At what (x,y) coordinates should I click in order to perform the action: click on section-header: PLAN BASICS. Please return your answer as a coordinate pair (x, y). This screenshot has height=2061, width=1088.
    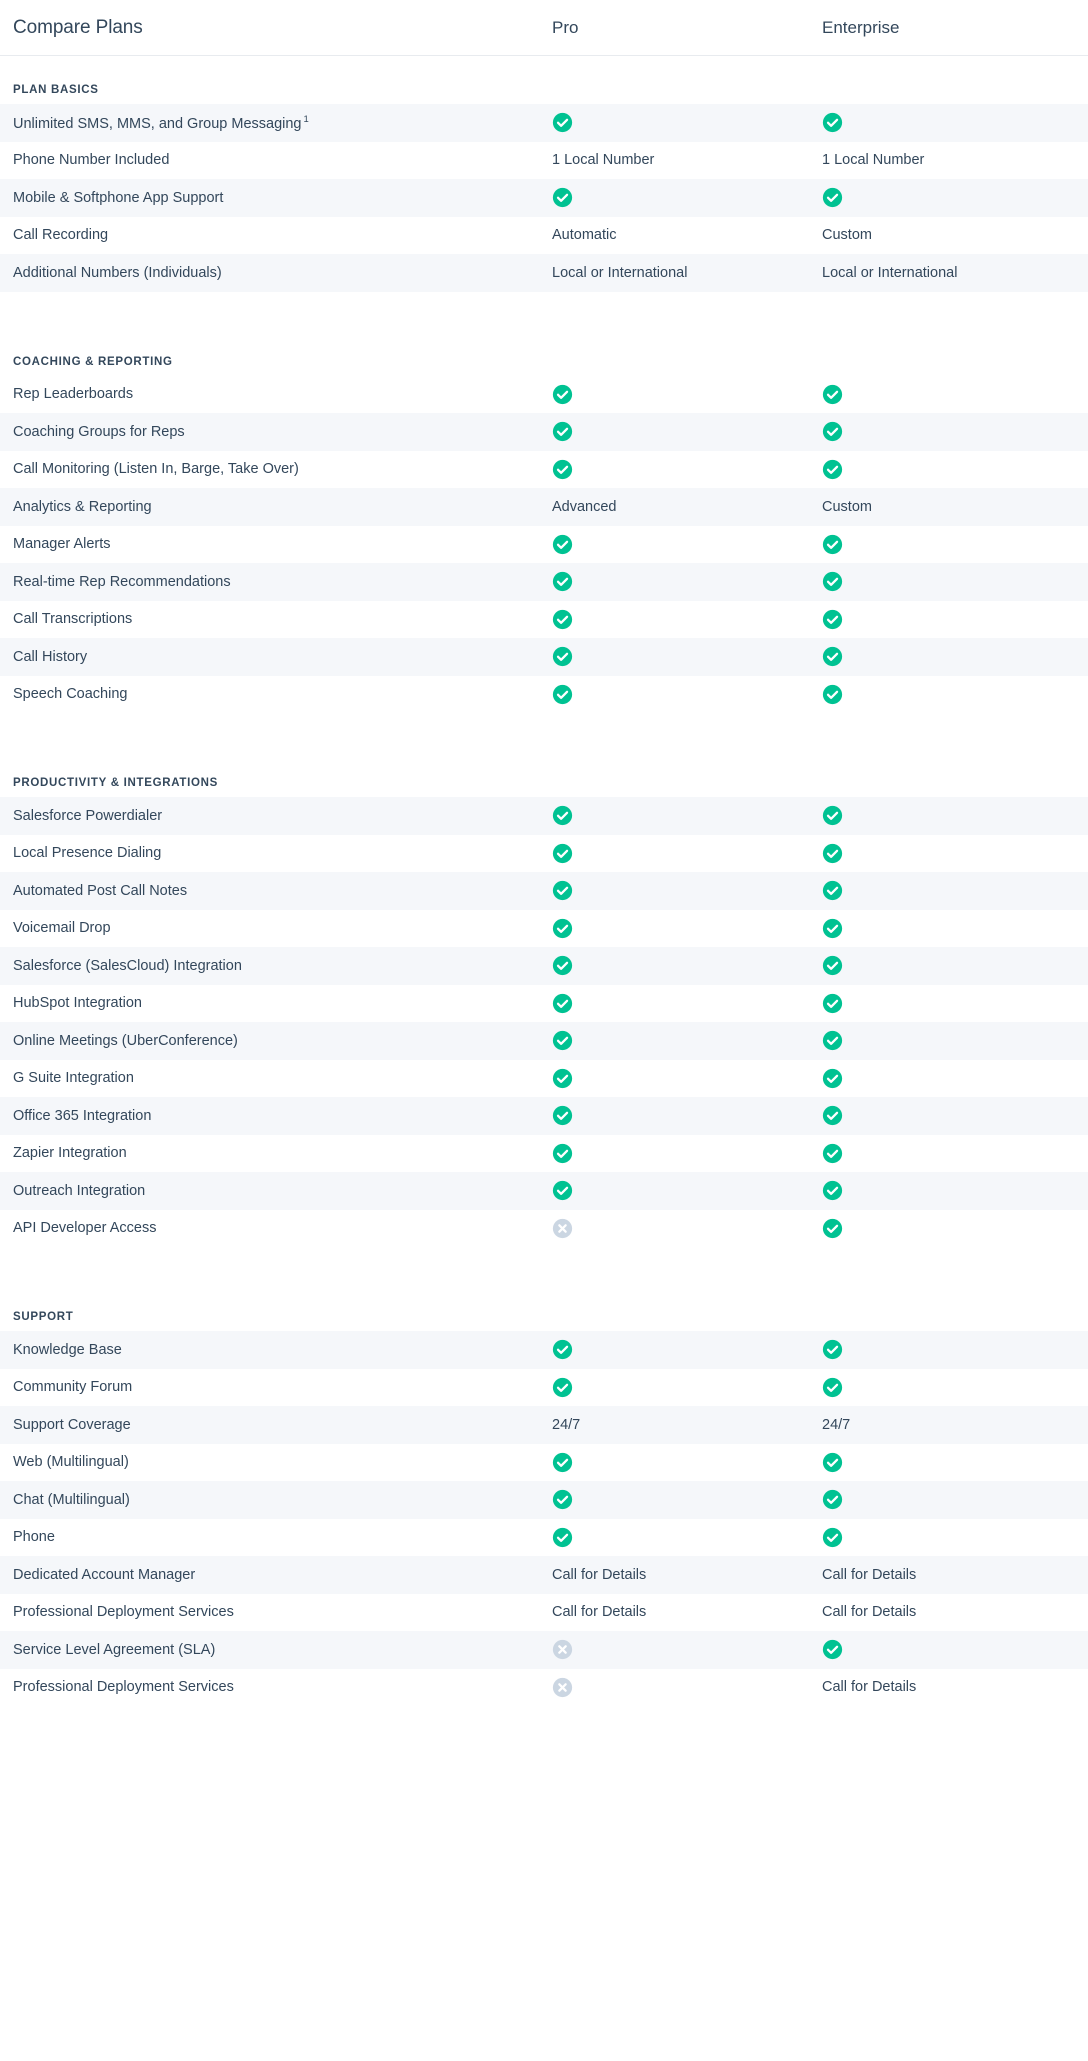
    Looking at the image, I should click on (544, 80).